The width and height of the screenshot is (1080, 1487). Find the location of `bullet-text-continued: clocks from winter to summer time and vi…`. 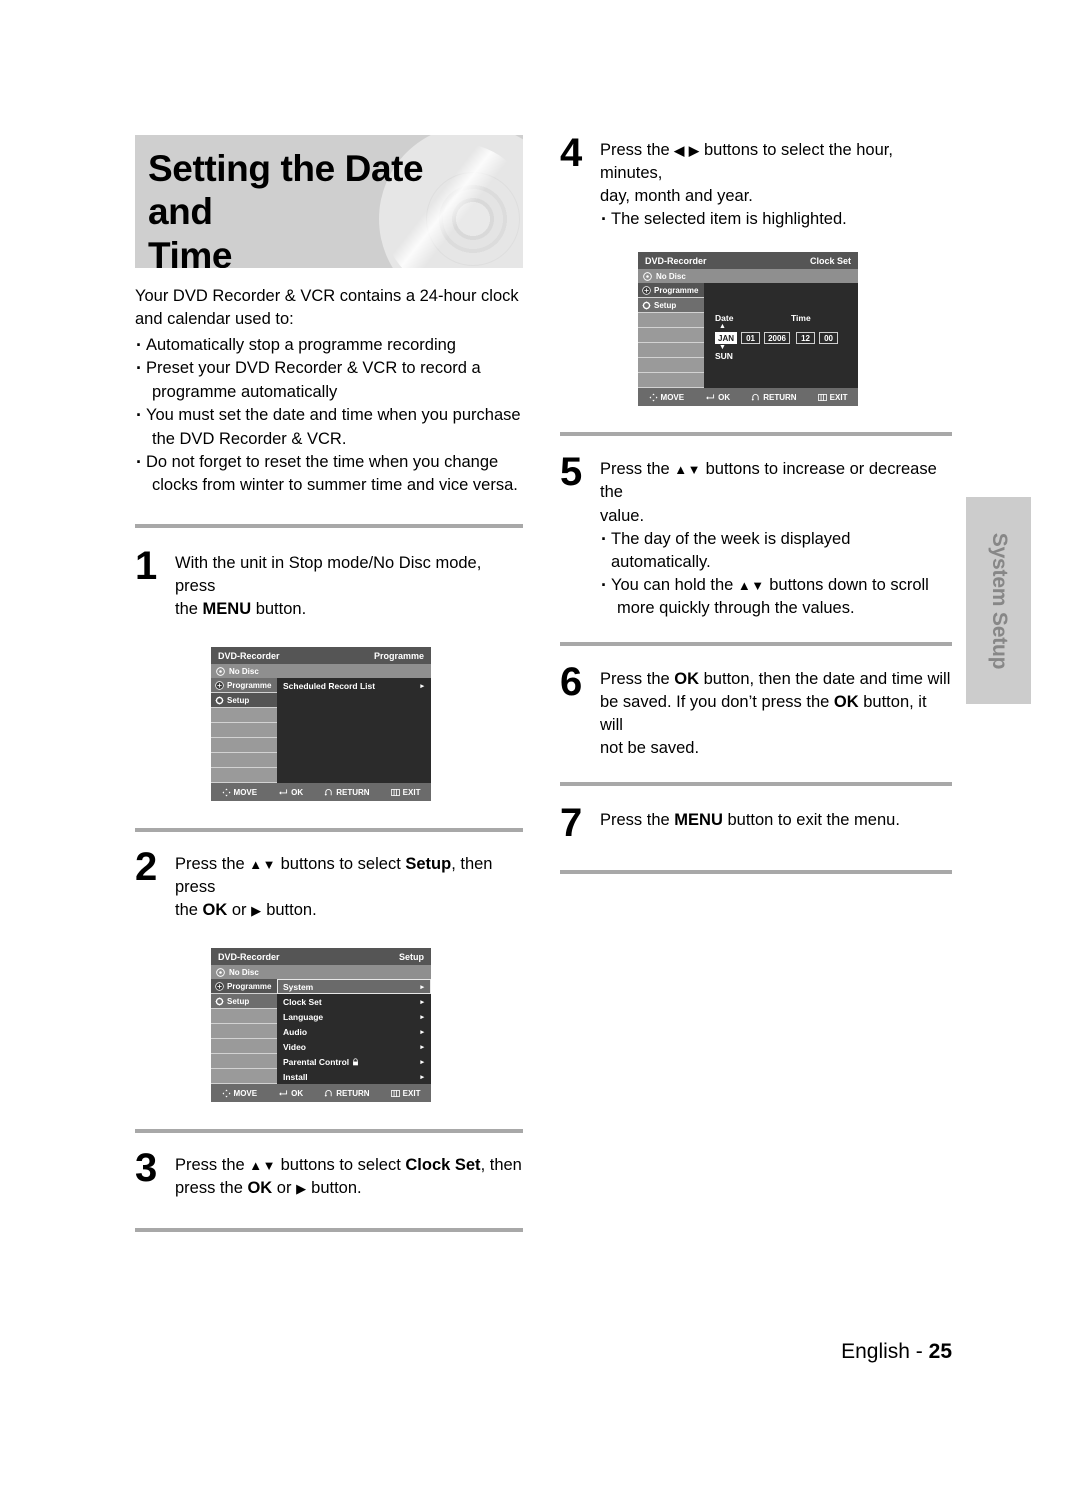

bullet-text-continued: clocks from winter to summer time and vi… is located at coordinates (335, 485).